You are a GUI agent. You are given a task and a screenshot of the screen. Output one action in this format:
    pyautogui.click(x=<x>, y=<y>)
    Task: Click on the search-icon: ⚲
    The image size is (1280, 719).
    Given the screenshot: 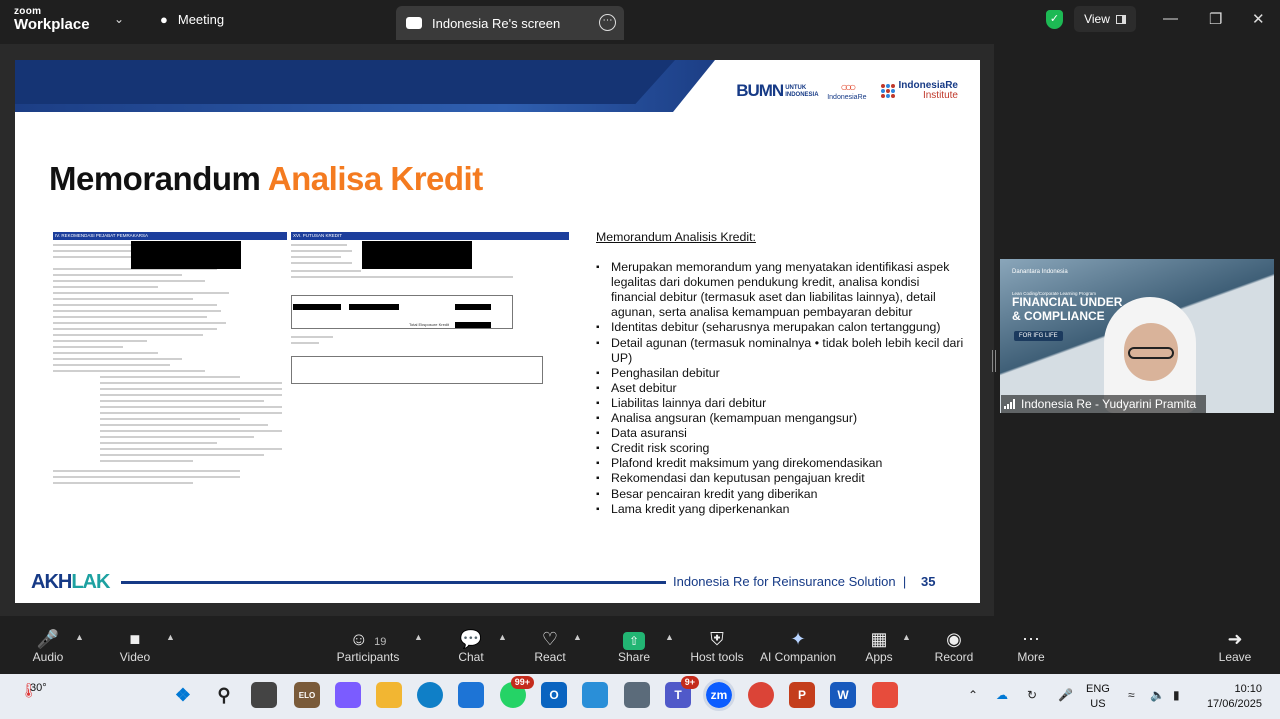 What is the action you would take?
    pyautogui.click(x=224, y=695)
    